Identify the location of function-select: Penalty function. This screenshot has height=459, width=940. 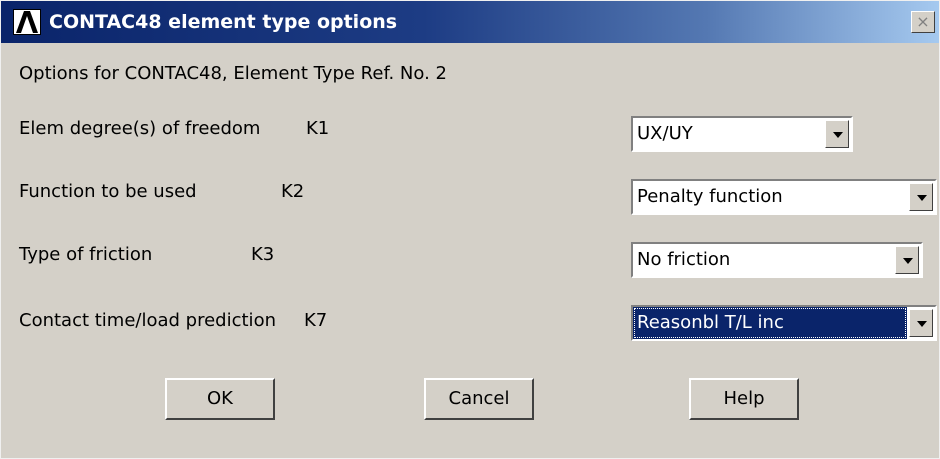
(784, 197).